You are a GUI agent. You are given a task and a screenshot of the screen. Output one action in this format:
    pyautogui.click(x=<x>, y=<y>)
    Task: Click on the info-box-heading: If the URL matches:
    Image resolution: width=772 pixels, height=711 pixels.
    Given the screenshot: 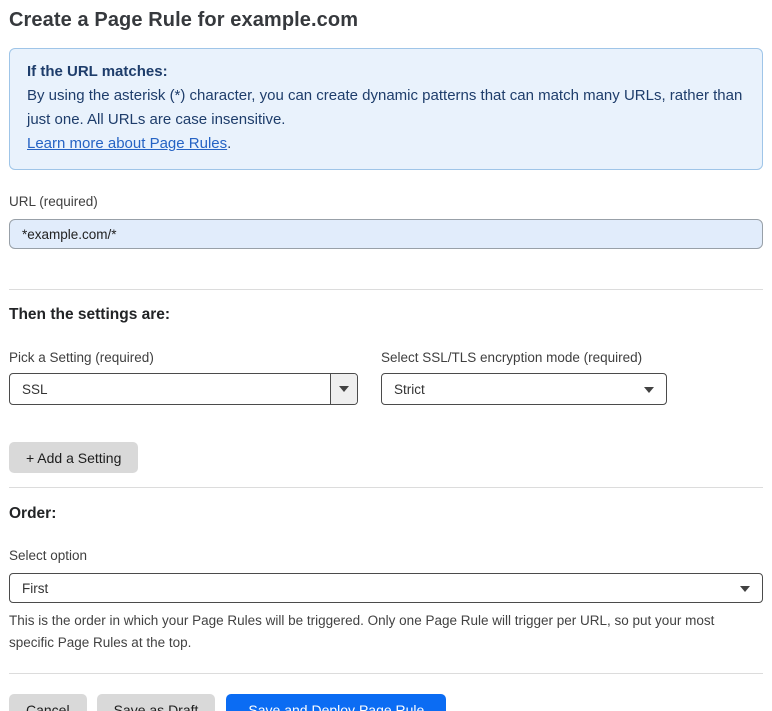 What is the action you would take?
    pyautogui.click(x=97, y=71)
    